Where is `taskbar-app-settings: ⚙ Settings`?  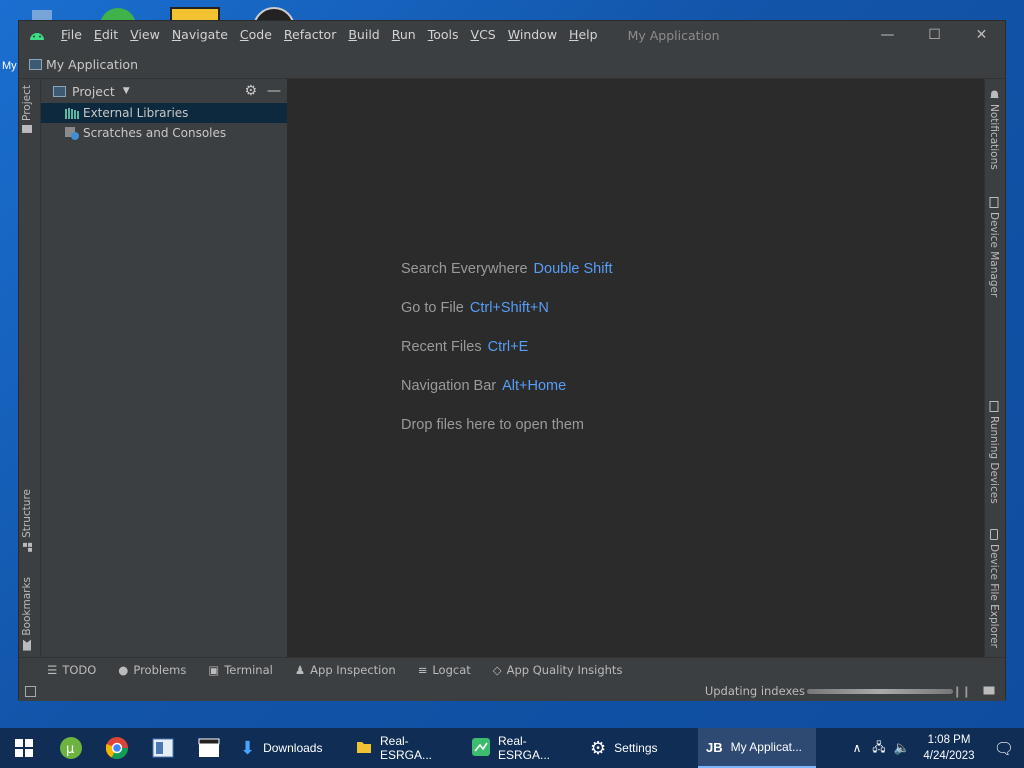
taskbar-app-settings: ⚙ Settings is located at coordinates (640, 748).